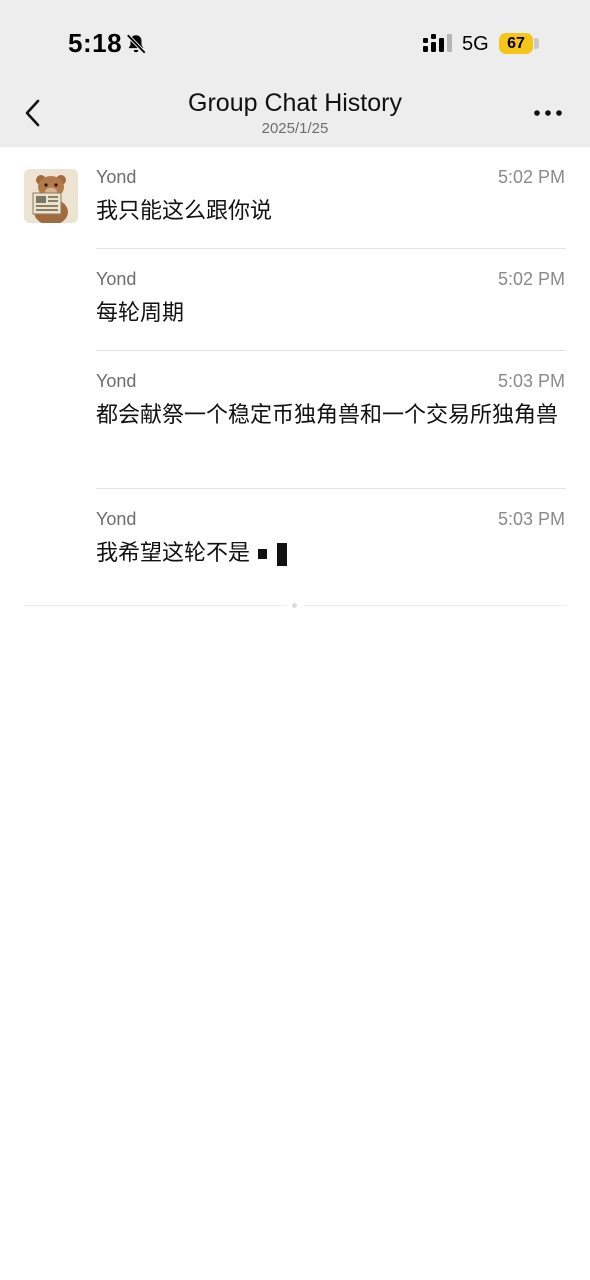 The image size is (590, 1280). Describe the element at coordinates (437, 43) in the screenshot. I see `signal-icon` at that location.